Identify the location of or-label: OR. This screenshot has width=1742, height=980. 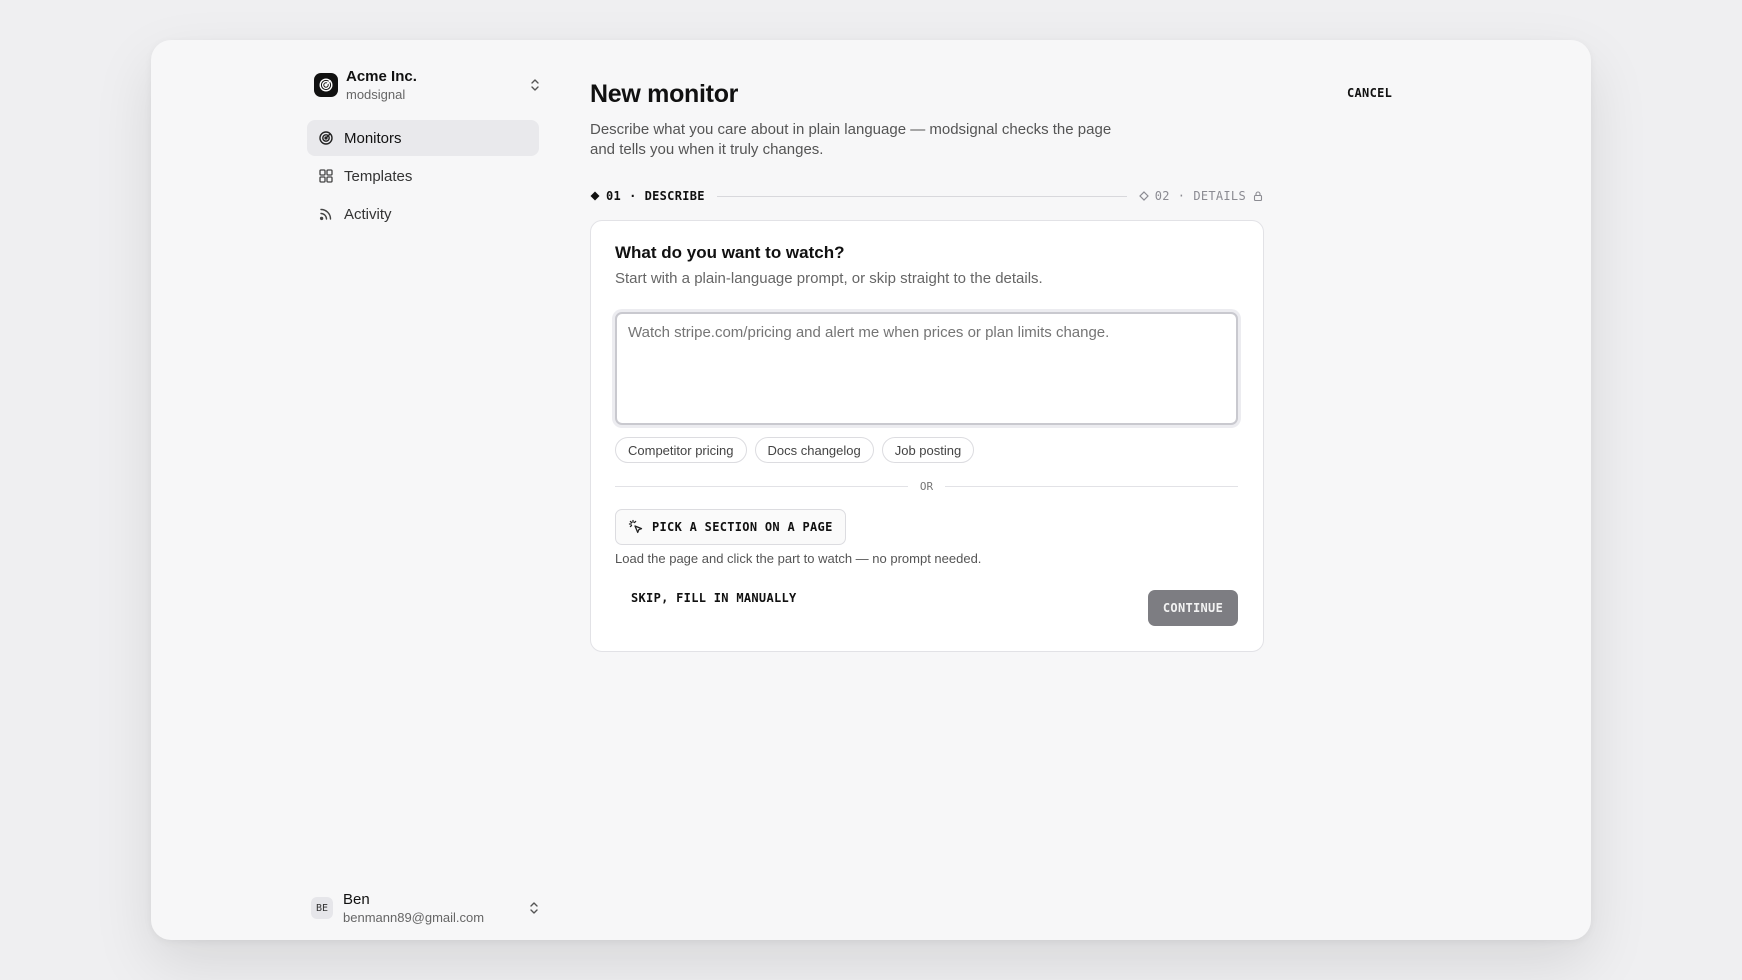
(926, 486).